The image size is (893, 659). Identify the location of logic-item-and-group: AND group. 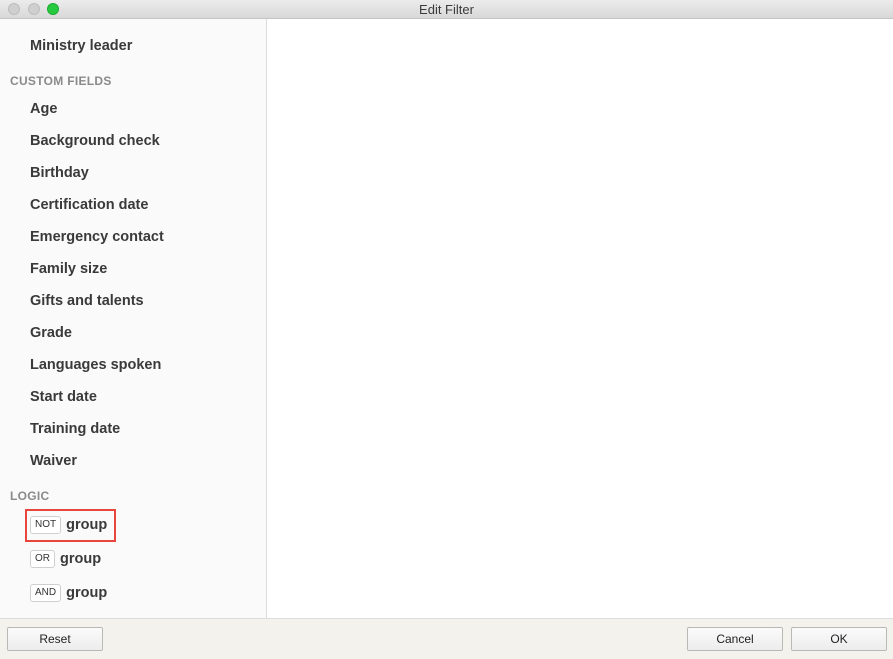
(68, 593).